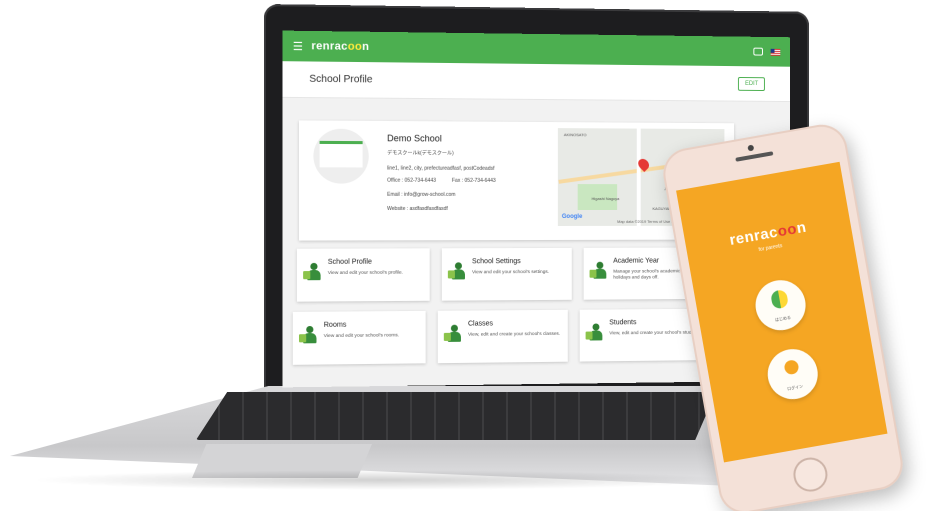 The width and height of the screenshot is (927, 511). I want to click on tile-description: View and edit your school's profile., so click(365, 273).